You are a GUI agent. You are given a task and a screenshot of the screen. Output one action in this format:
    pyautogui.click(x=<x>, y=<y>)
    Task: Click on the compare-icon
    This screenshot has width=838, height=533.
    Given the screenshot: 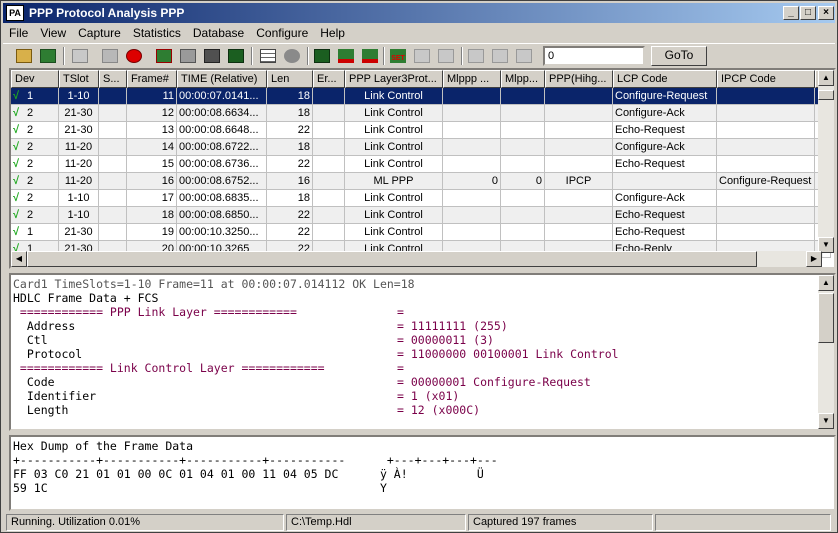 What is the action you would take?
    pyautogui.click(x=476, y=56)
    